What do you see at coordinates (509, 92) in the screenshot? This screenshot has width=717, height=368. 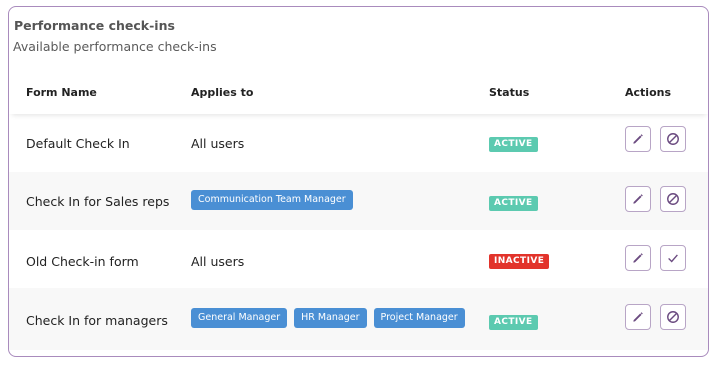 I see `header-status: Status` at bounding box center [509, 92].